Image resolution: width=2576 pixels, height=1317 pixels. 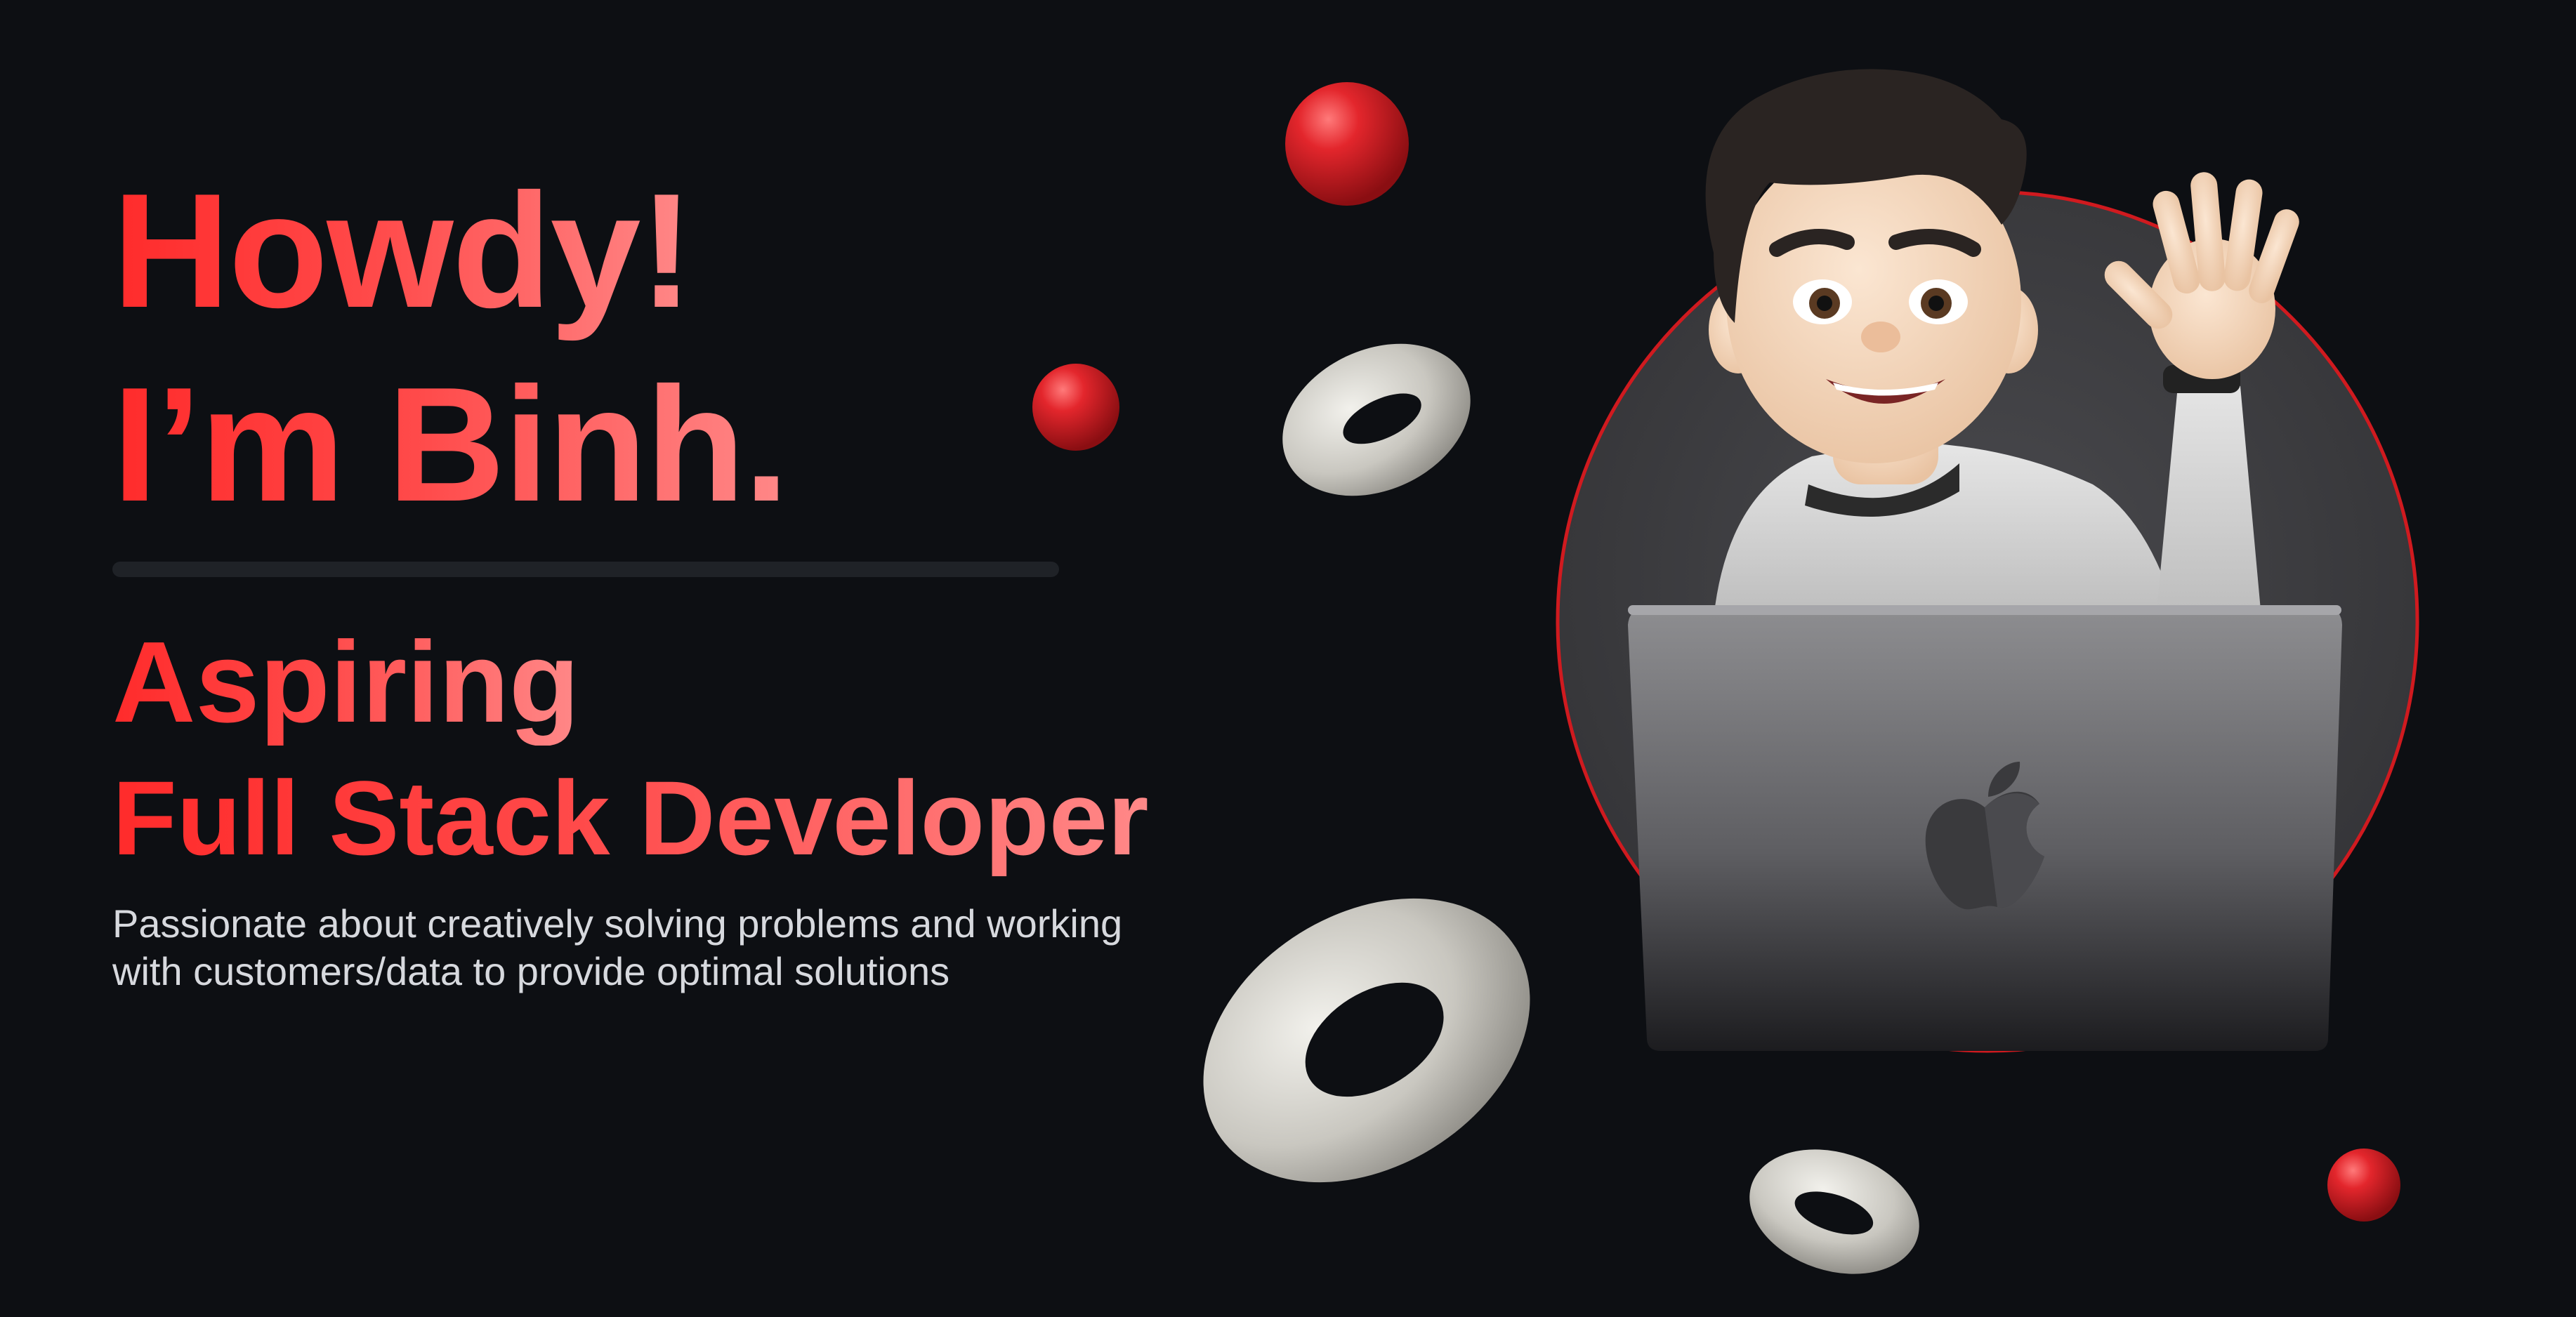 I want to click on greeting-line-2: I’m Binh., so click(x=451, y=445).